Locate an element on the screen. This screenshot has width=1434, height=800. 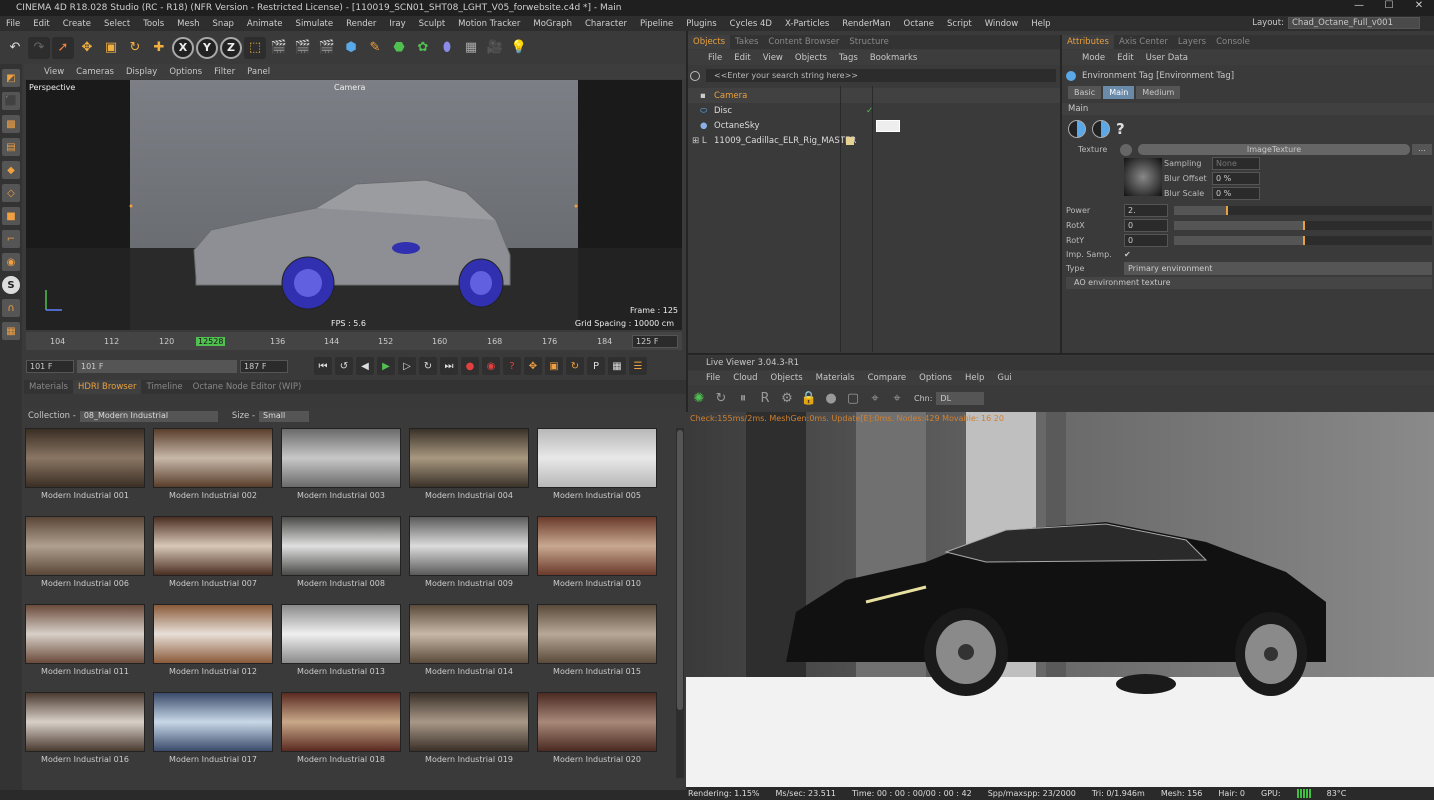
maximize-icon: ☐ is located at coordinates (1389, 5).